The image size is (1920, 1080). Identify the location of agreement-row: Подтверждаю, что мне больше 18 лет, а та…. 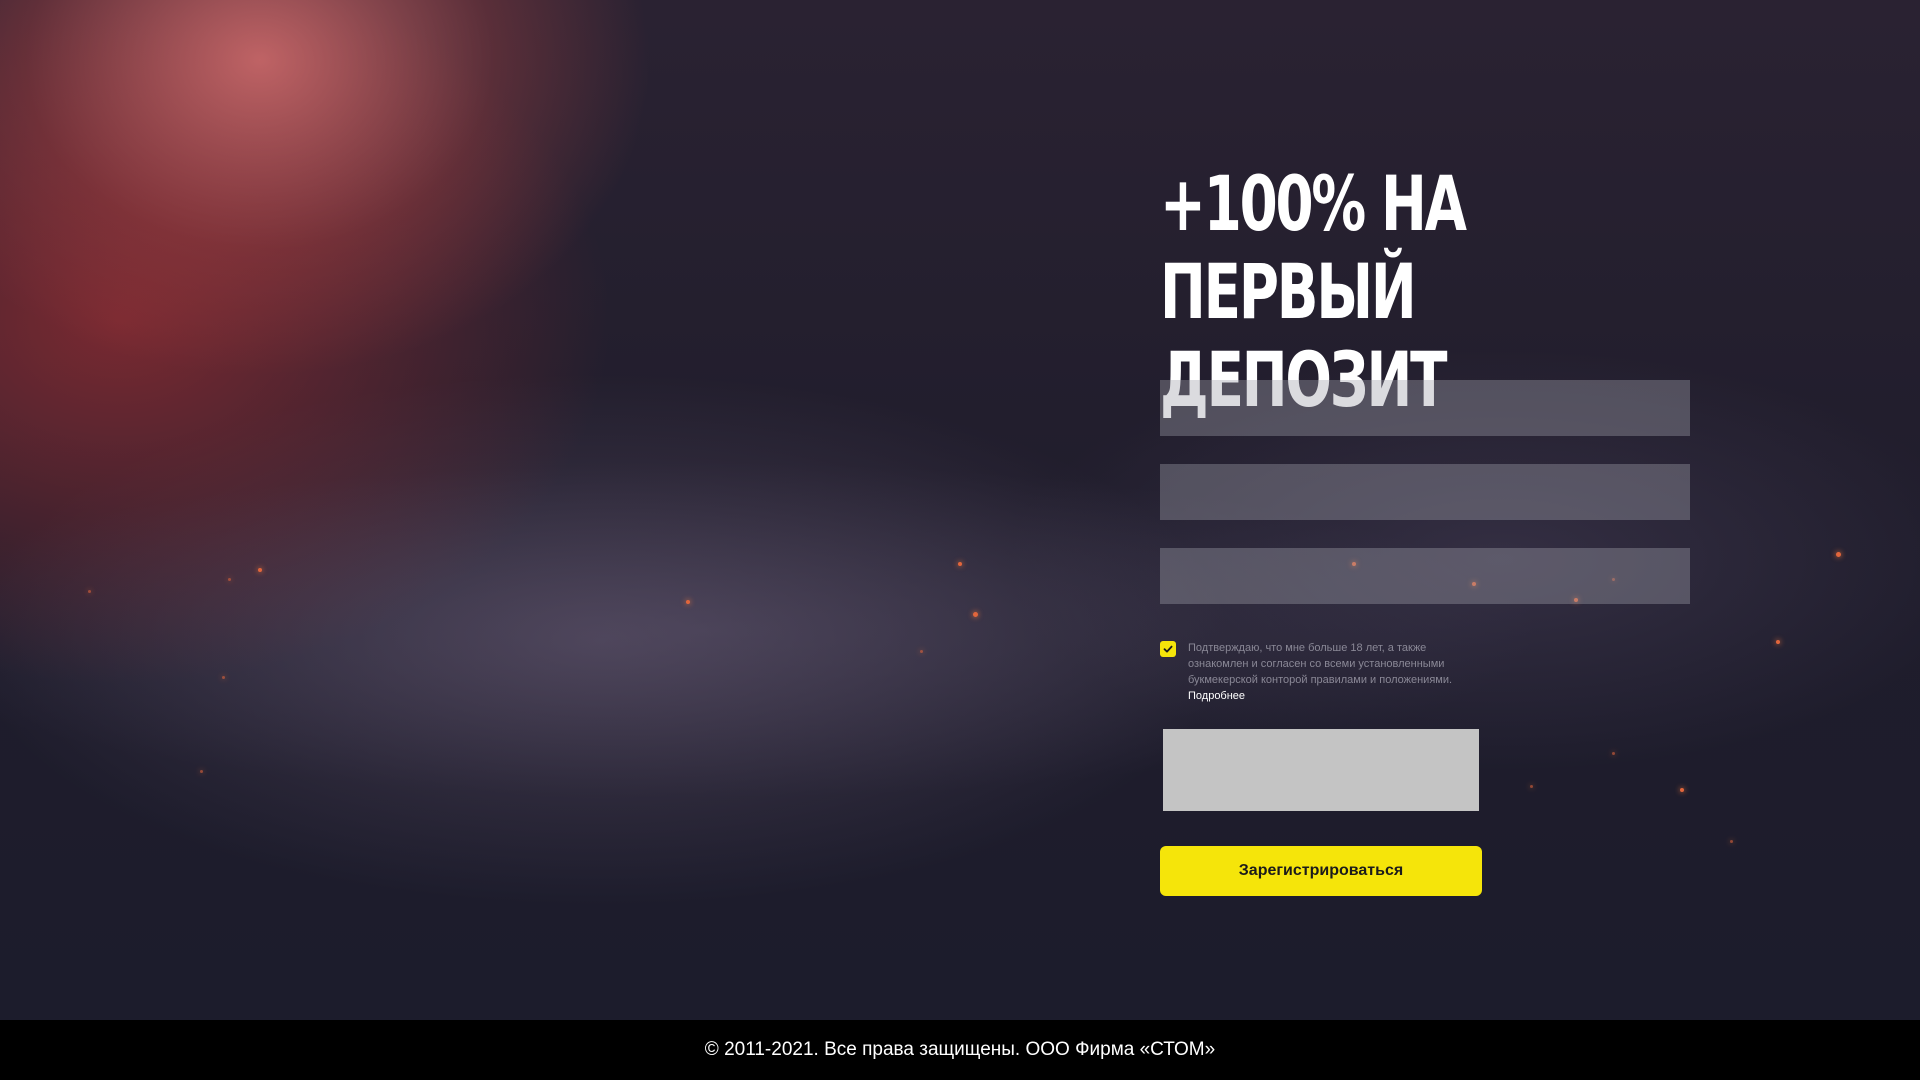
(1360, 672).